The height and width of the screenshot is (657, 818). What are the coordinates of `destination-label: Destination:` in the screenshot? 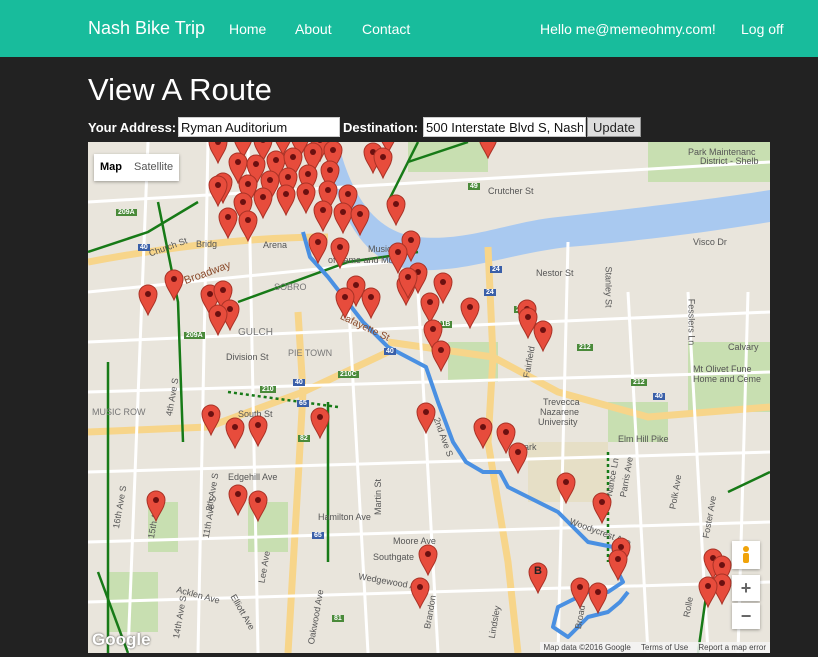 It's located at (381, 127).